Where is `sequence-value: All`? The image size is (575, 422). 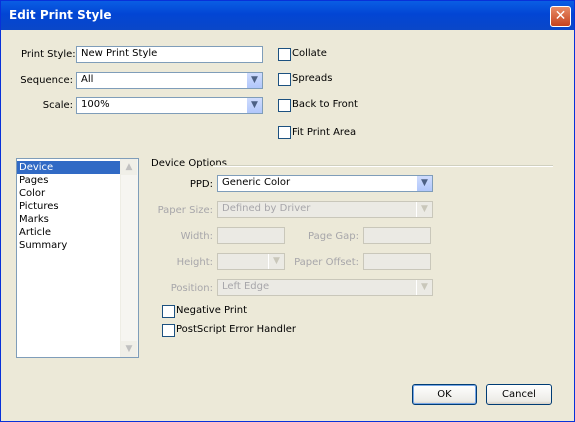 sequence-value: All is located at coordinates (87, 79).